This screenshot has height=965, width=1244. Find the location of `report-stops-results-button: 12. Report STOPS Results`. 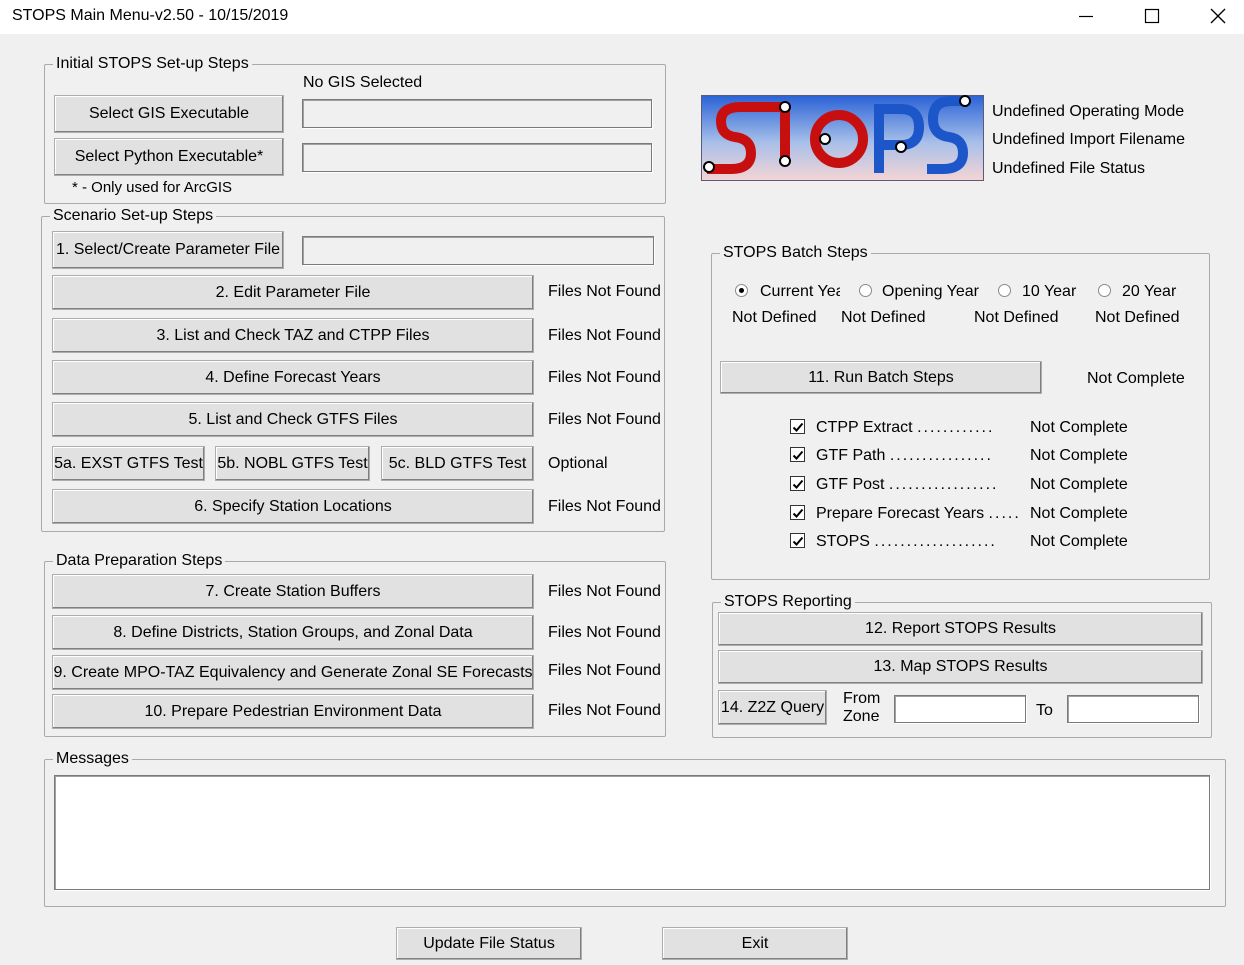

report-stops-results-button: 12. Report STOPS Results is located at coordinates (960, 629).